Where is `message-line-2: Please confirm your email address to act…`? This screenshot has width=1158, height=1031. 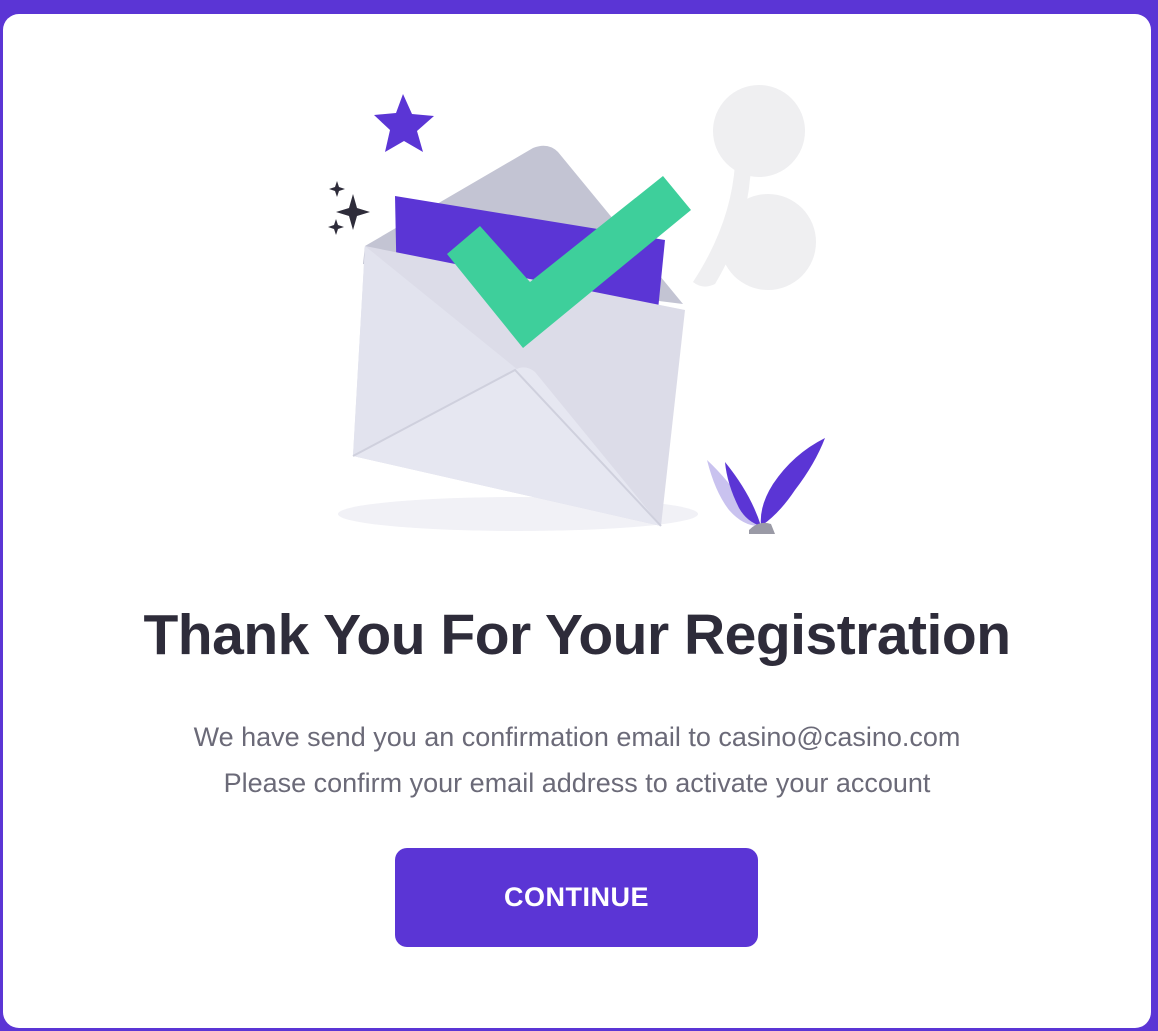 message-line-2: Please confirm your email address to act… is located at coordinates (577, 783).